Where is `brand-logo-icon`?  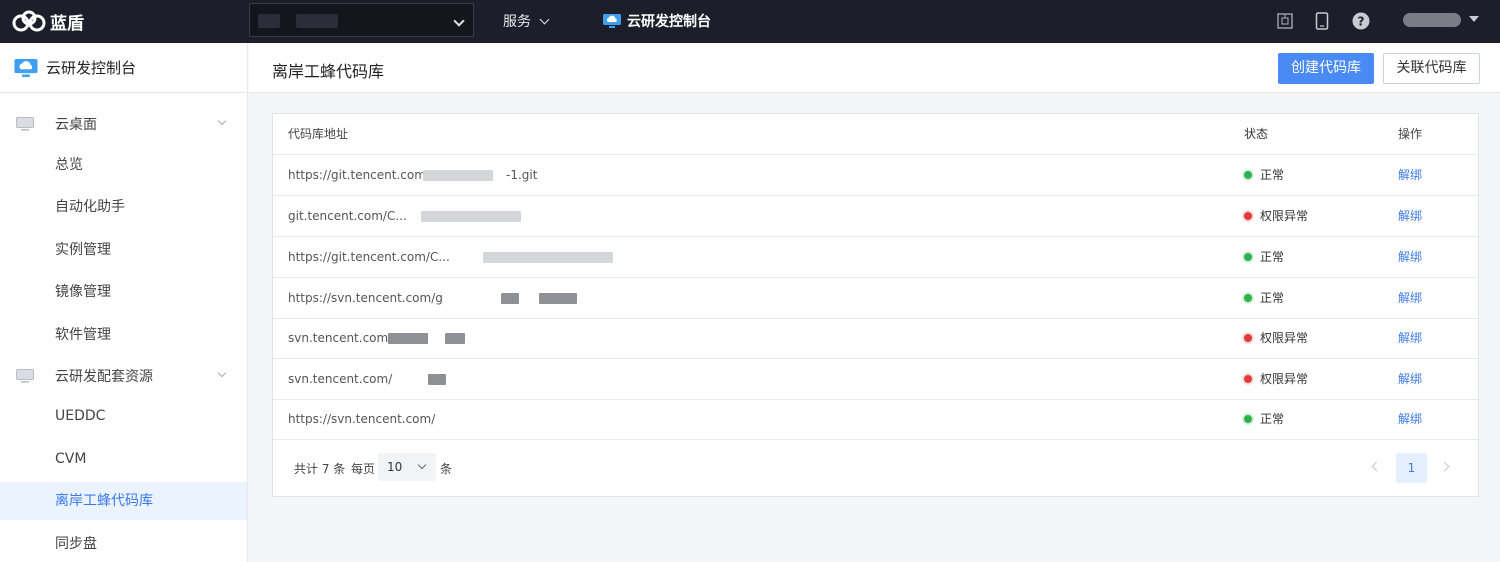
brand-logo-icon is located at coordinates (29, 21).